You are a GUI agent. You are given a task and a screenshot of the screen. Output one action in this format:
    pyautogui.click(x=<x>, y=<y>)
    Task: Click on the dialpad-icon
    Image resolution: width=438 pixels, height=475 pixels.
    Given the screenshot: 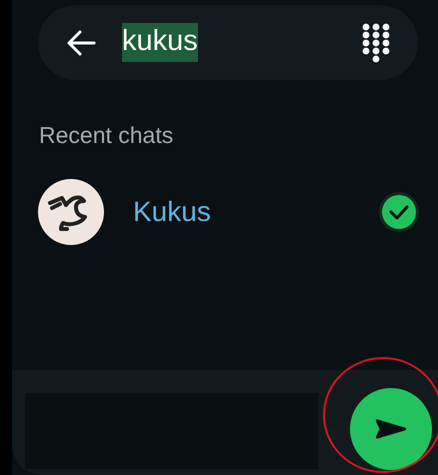 What is the action you would take?
    pyautogui.click(x=376, y=42)
    